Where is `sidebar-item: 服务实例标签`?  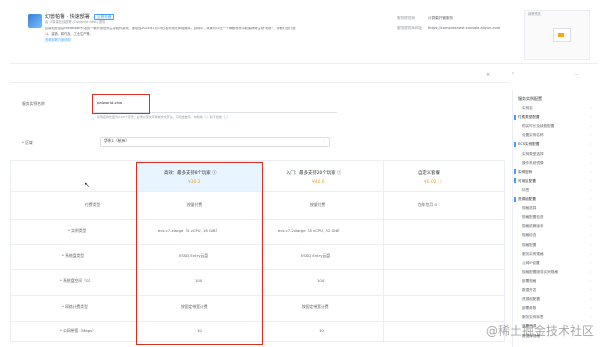 sidebar-item: 服务实例标签 is located at coordinates (533, 317).